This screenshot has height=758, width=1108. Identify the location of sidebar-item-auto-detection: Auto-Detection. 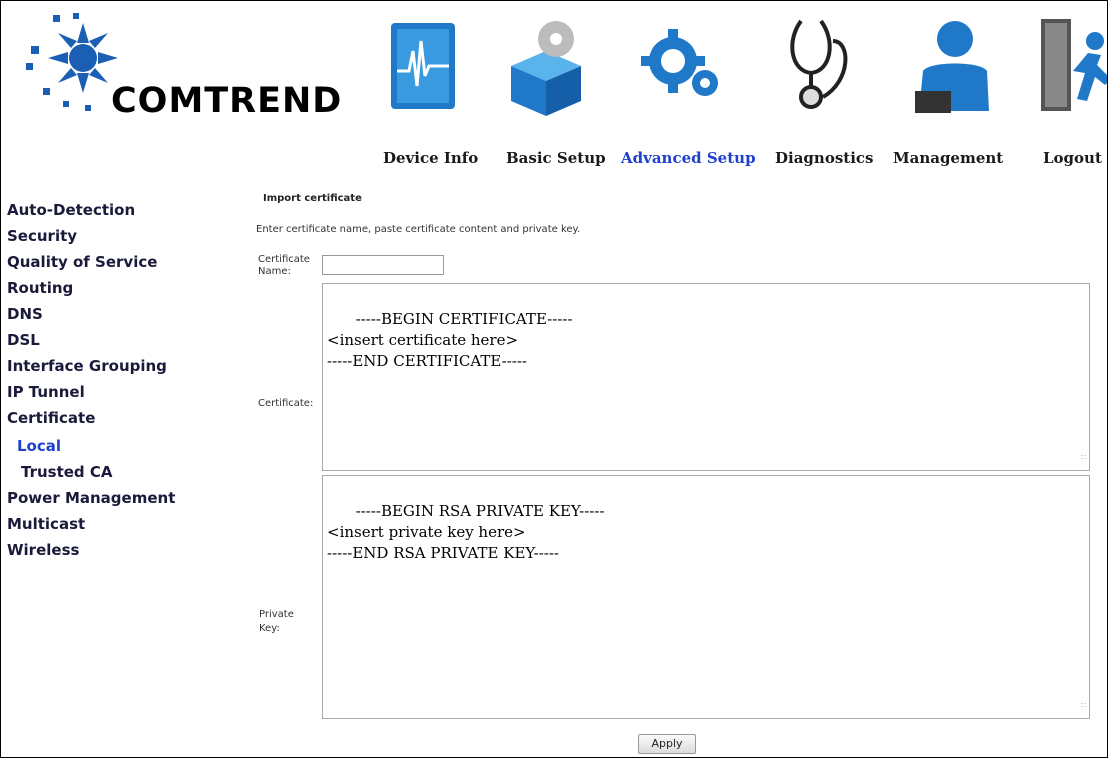
(71, 210).